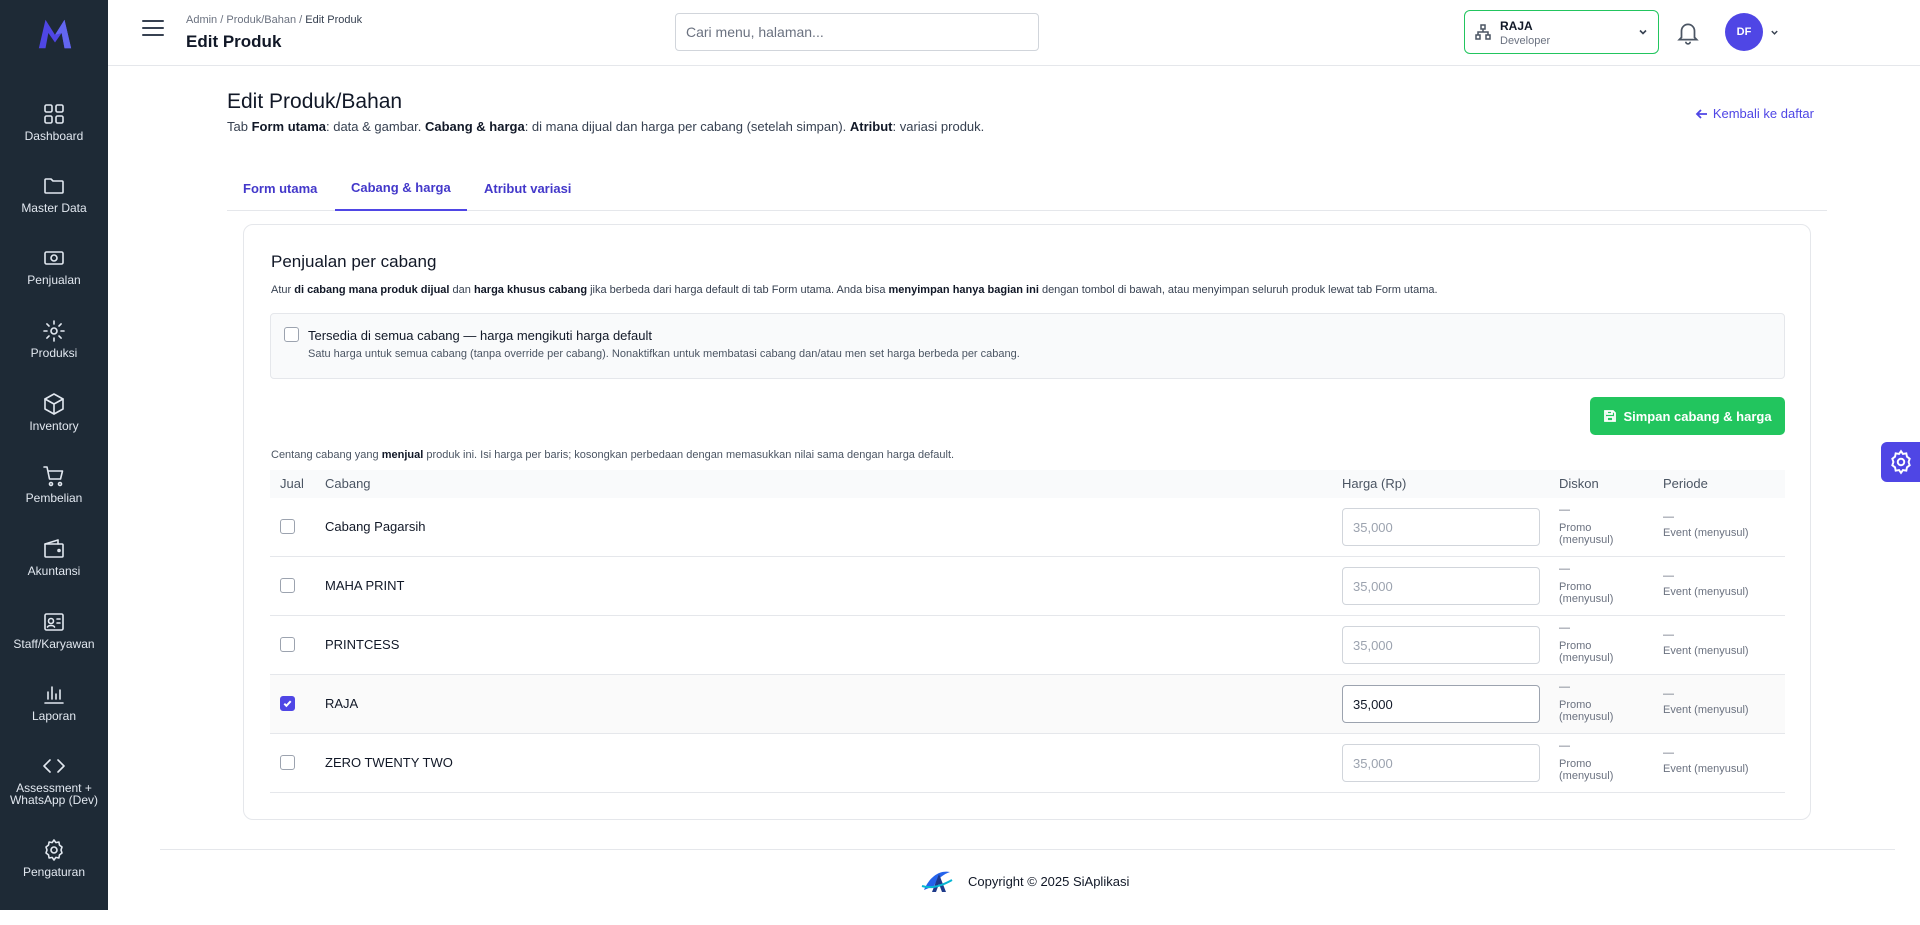 The image size is (1920, 925). I want to click on desc-bold: Cabang & harga, so click(475, 126).